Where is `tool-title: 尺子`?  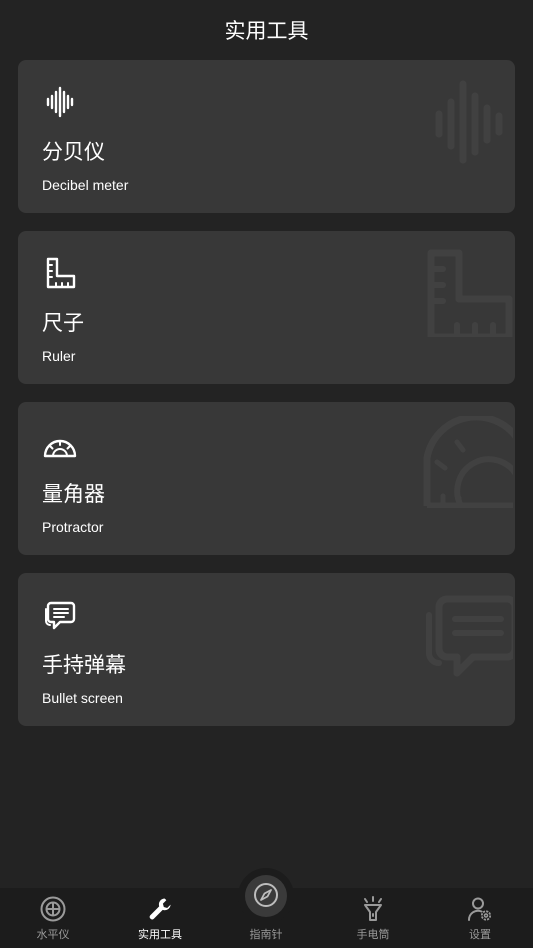
tool-title: 尺子 is located at coordinates (63, 323).